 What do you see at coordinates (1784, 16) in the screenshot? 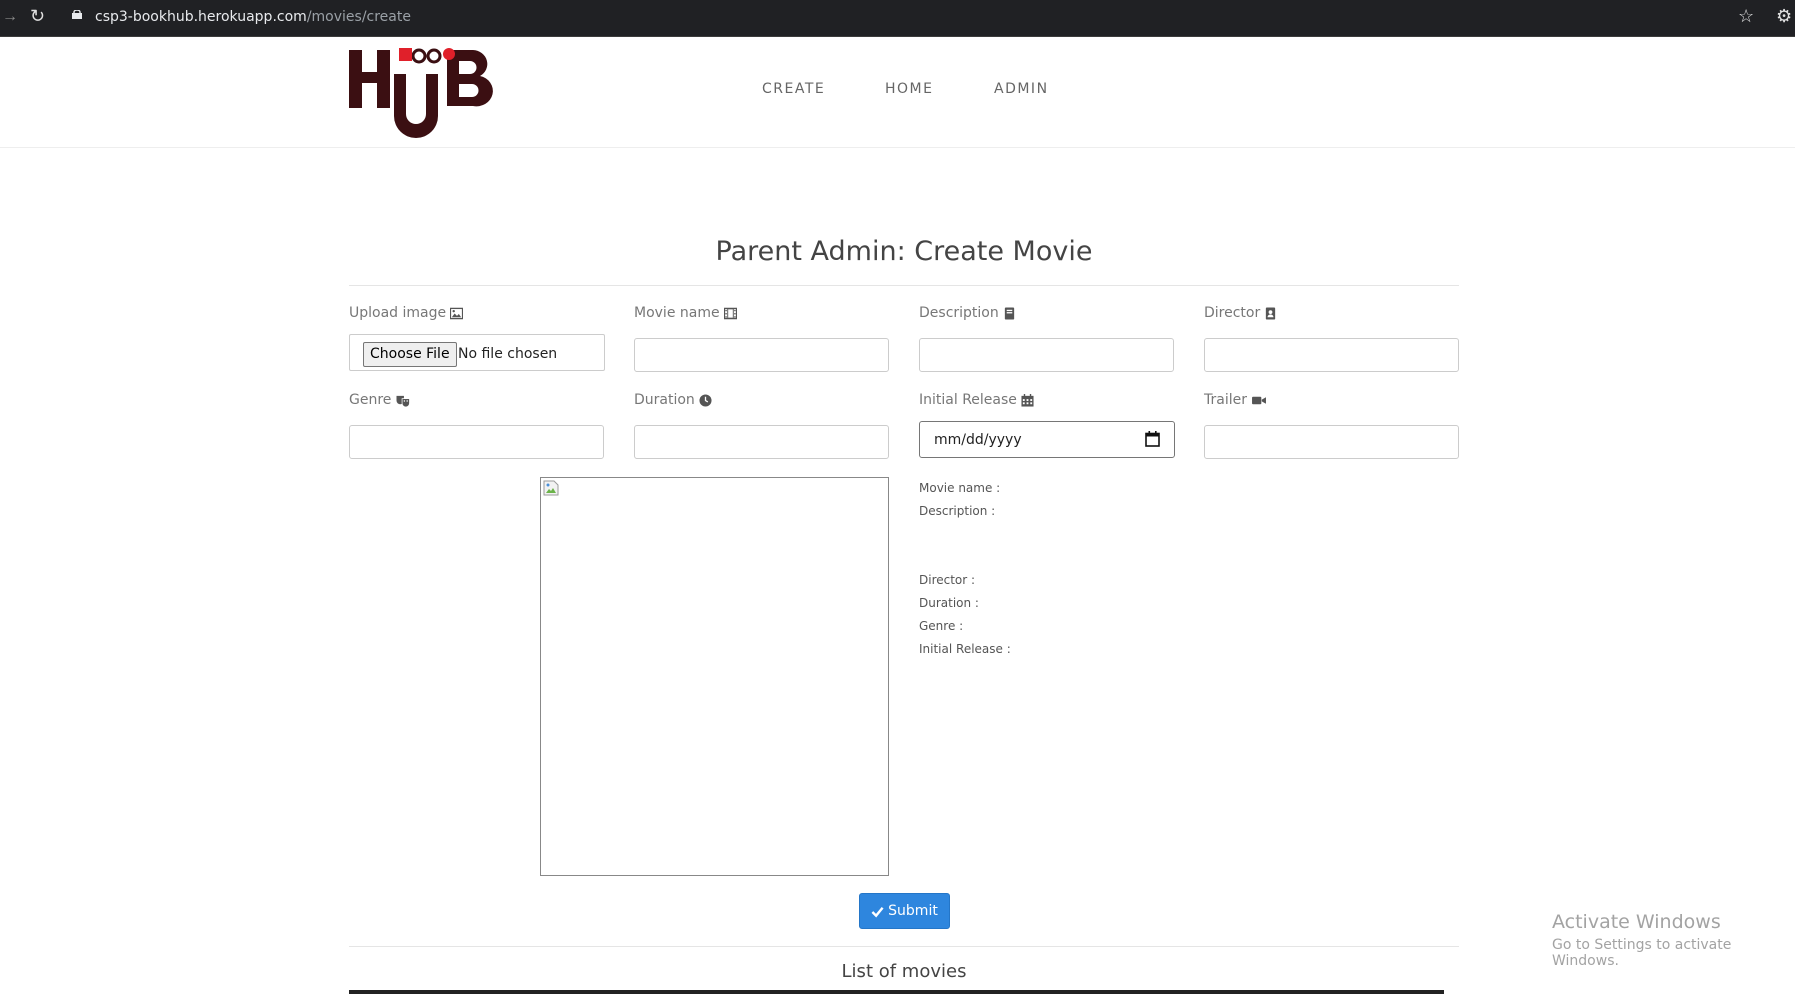
I see `extensions-icon: ⚙` at bounding box center [1784, 16].